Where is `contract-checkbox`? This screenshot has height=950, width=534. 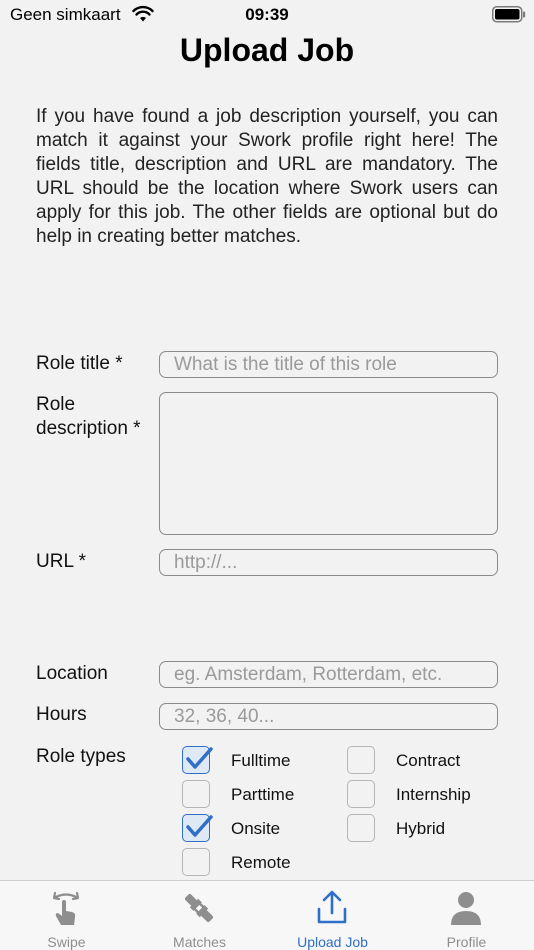 contract-checkbox is located at coordinates (361, 760).